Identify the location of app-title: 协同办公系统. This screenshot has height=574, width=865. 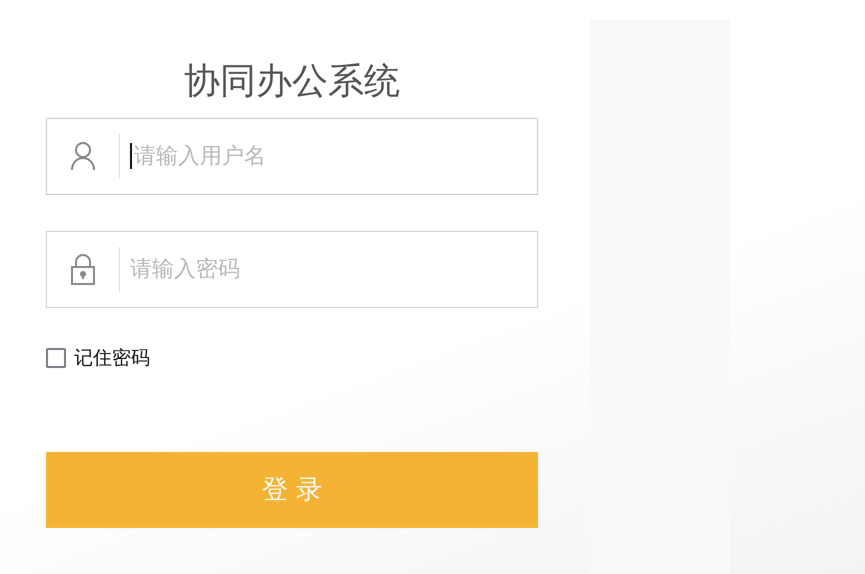
(292, 82).